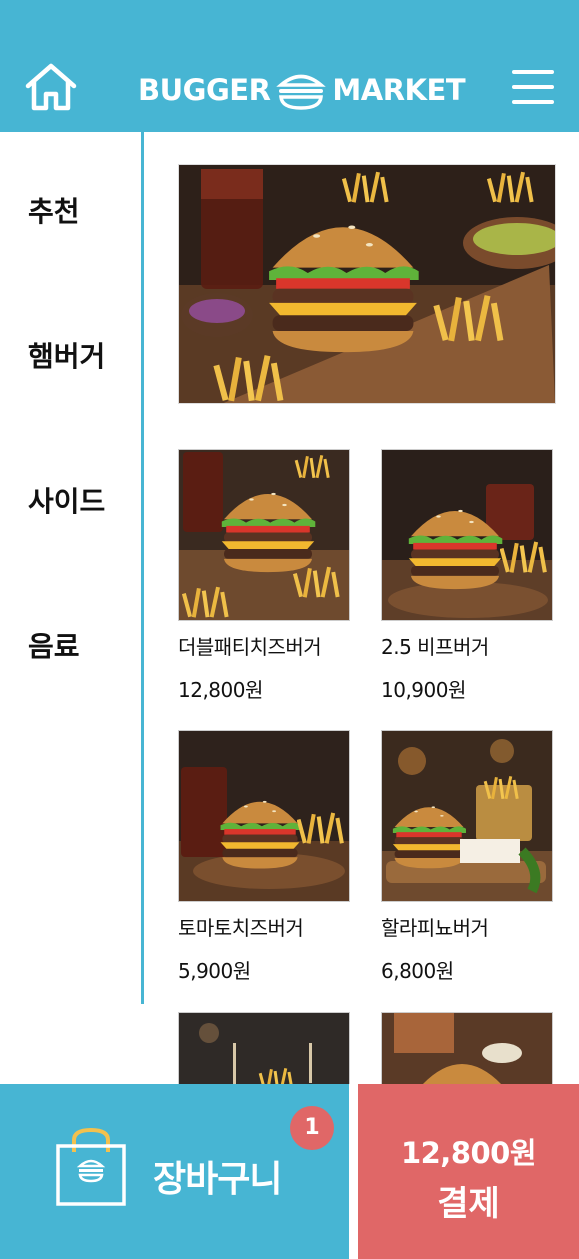  Describe the element at coordinates (435, 928) in the screenshot. I see `product-name: 할라피뇨버거` at that location.